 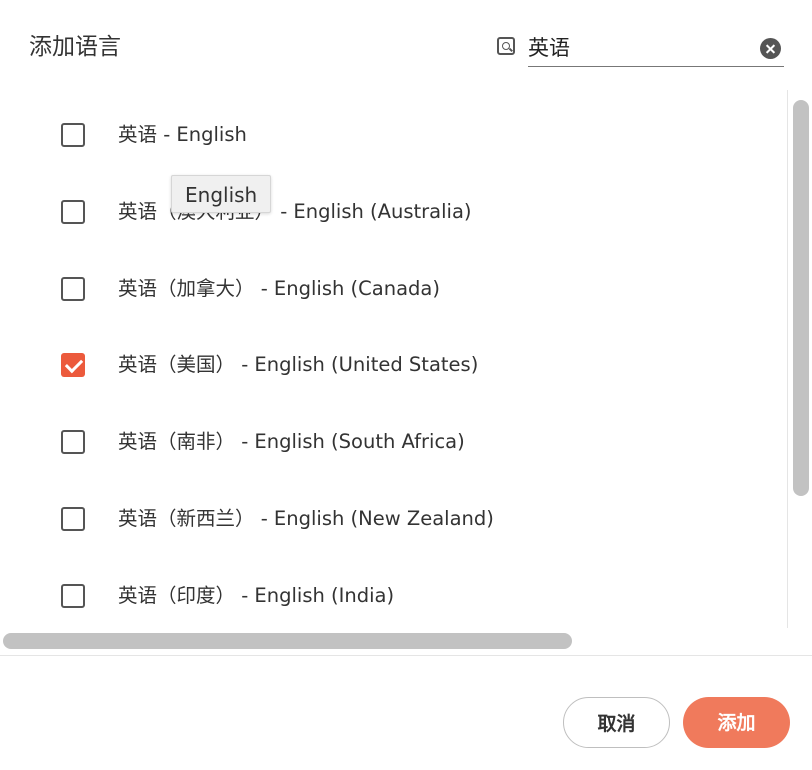 I want to click on list-item: 英语 - English, so click(x=393, y=134).